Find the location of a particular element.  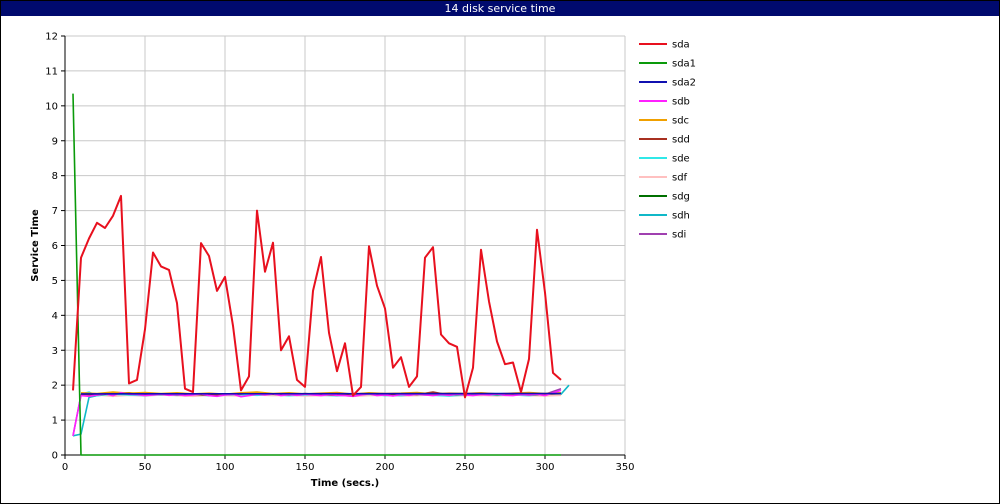

x-tick-label: 0 is located at coordinates (65, 467).